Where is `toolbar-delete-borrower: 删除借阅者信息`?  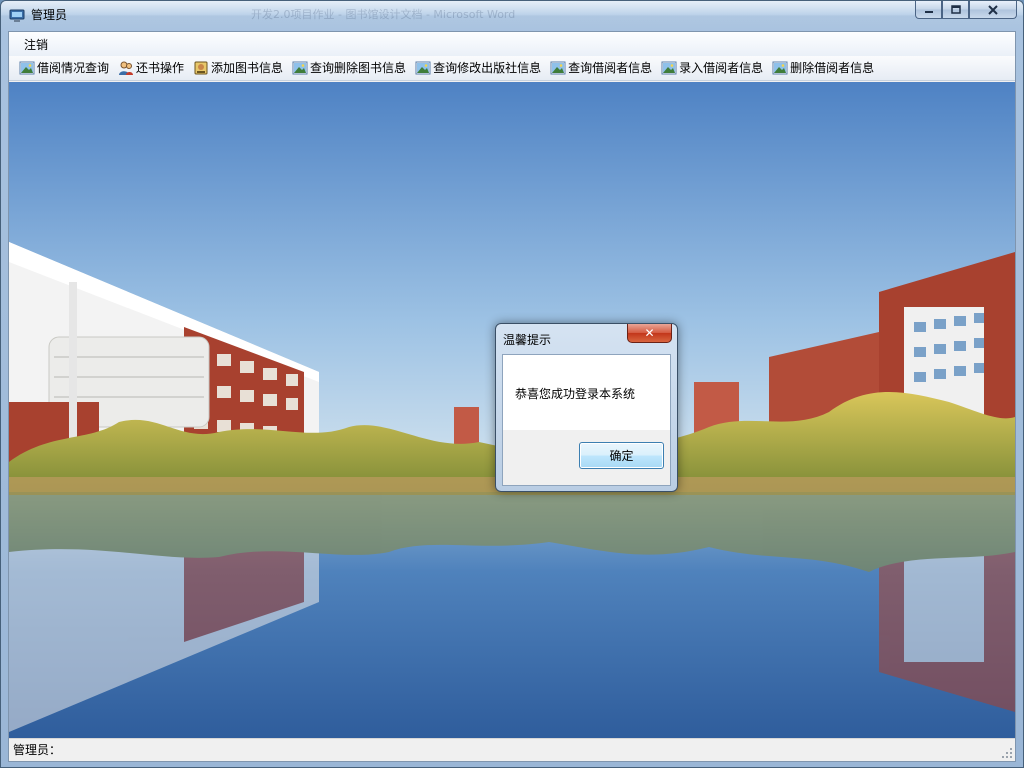 toolbar-delete-borrower: 删除借阅者信息 is located at coordinates (823, 68).